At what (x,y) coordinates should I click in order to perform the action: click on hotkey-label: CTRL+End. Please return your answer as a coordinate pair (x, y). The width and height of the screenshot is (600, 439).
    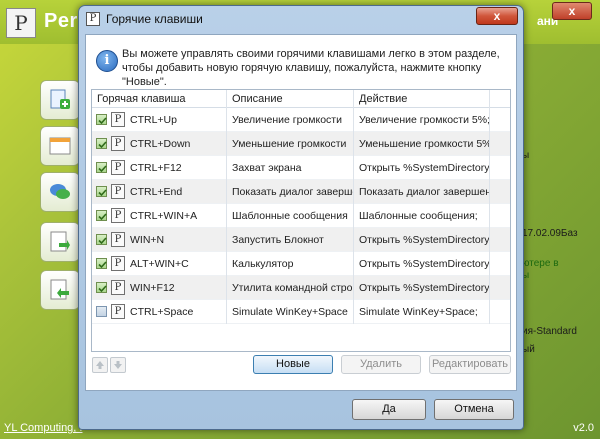
    Looking at the image, I should click on (156, 192).